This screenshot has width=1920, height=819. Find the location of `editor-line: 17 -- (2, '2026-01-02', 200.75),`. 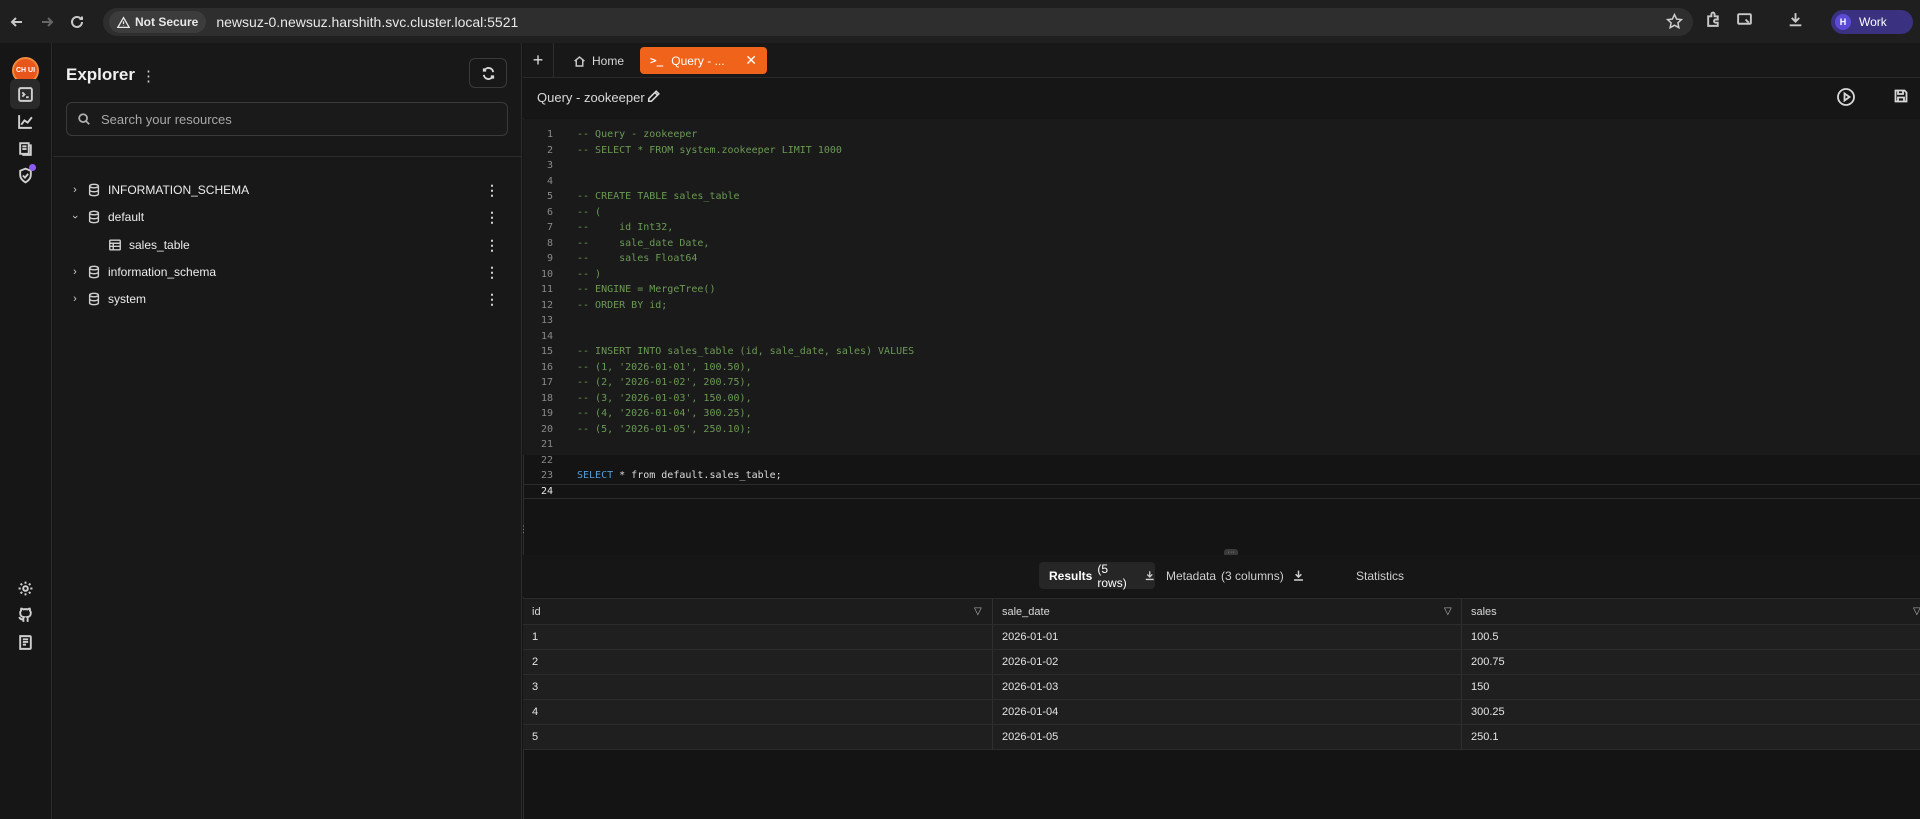

editor-line: 17 -- (2, '2026-01-02', 200.75), is located at coordinates (1221, 382).